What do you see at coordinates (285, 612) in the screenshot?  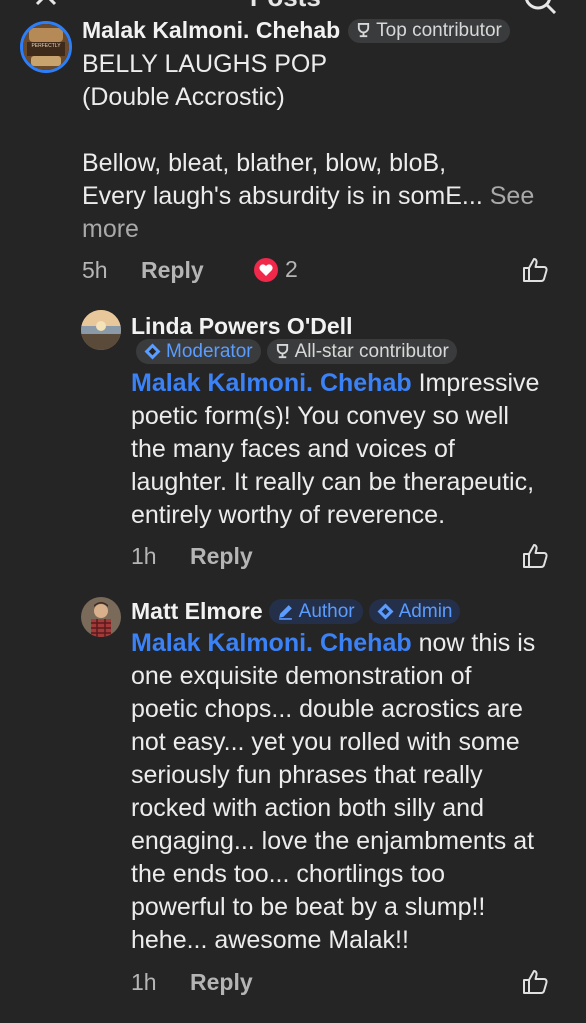 I see `pencil-icon` at bounding box center [285, 612].